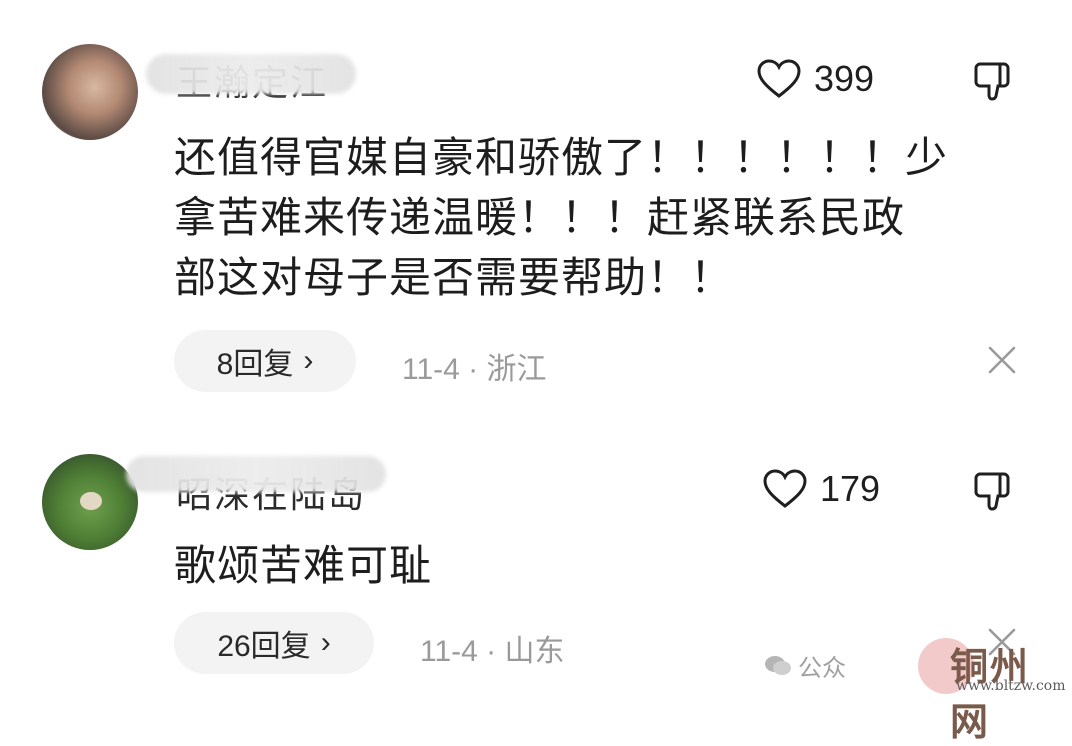 This screenshot has height=746, width=1072. I want to click on comment-text: 歌颂苦难可耻, so click(303, 566).